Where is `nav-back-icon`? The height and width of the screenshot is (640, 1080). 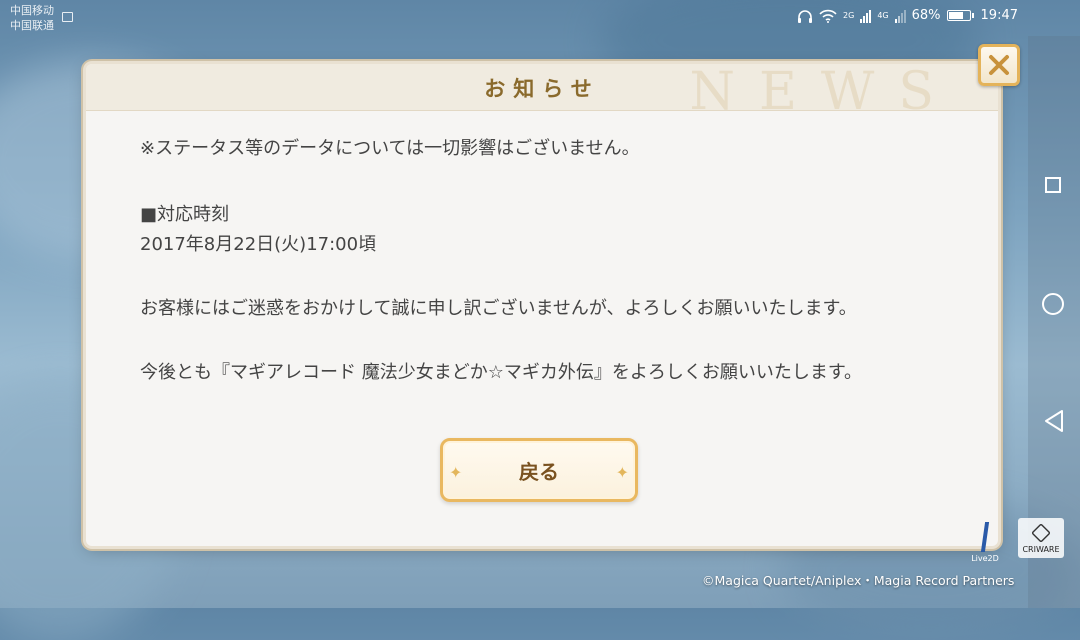 nav-back-icon is located at coordinates (1054, 421).